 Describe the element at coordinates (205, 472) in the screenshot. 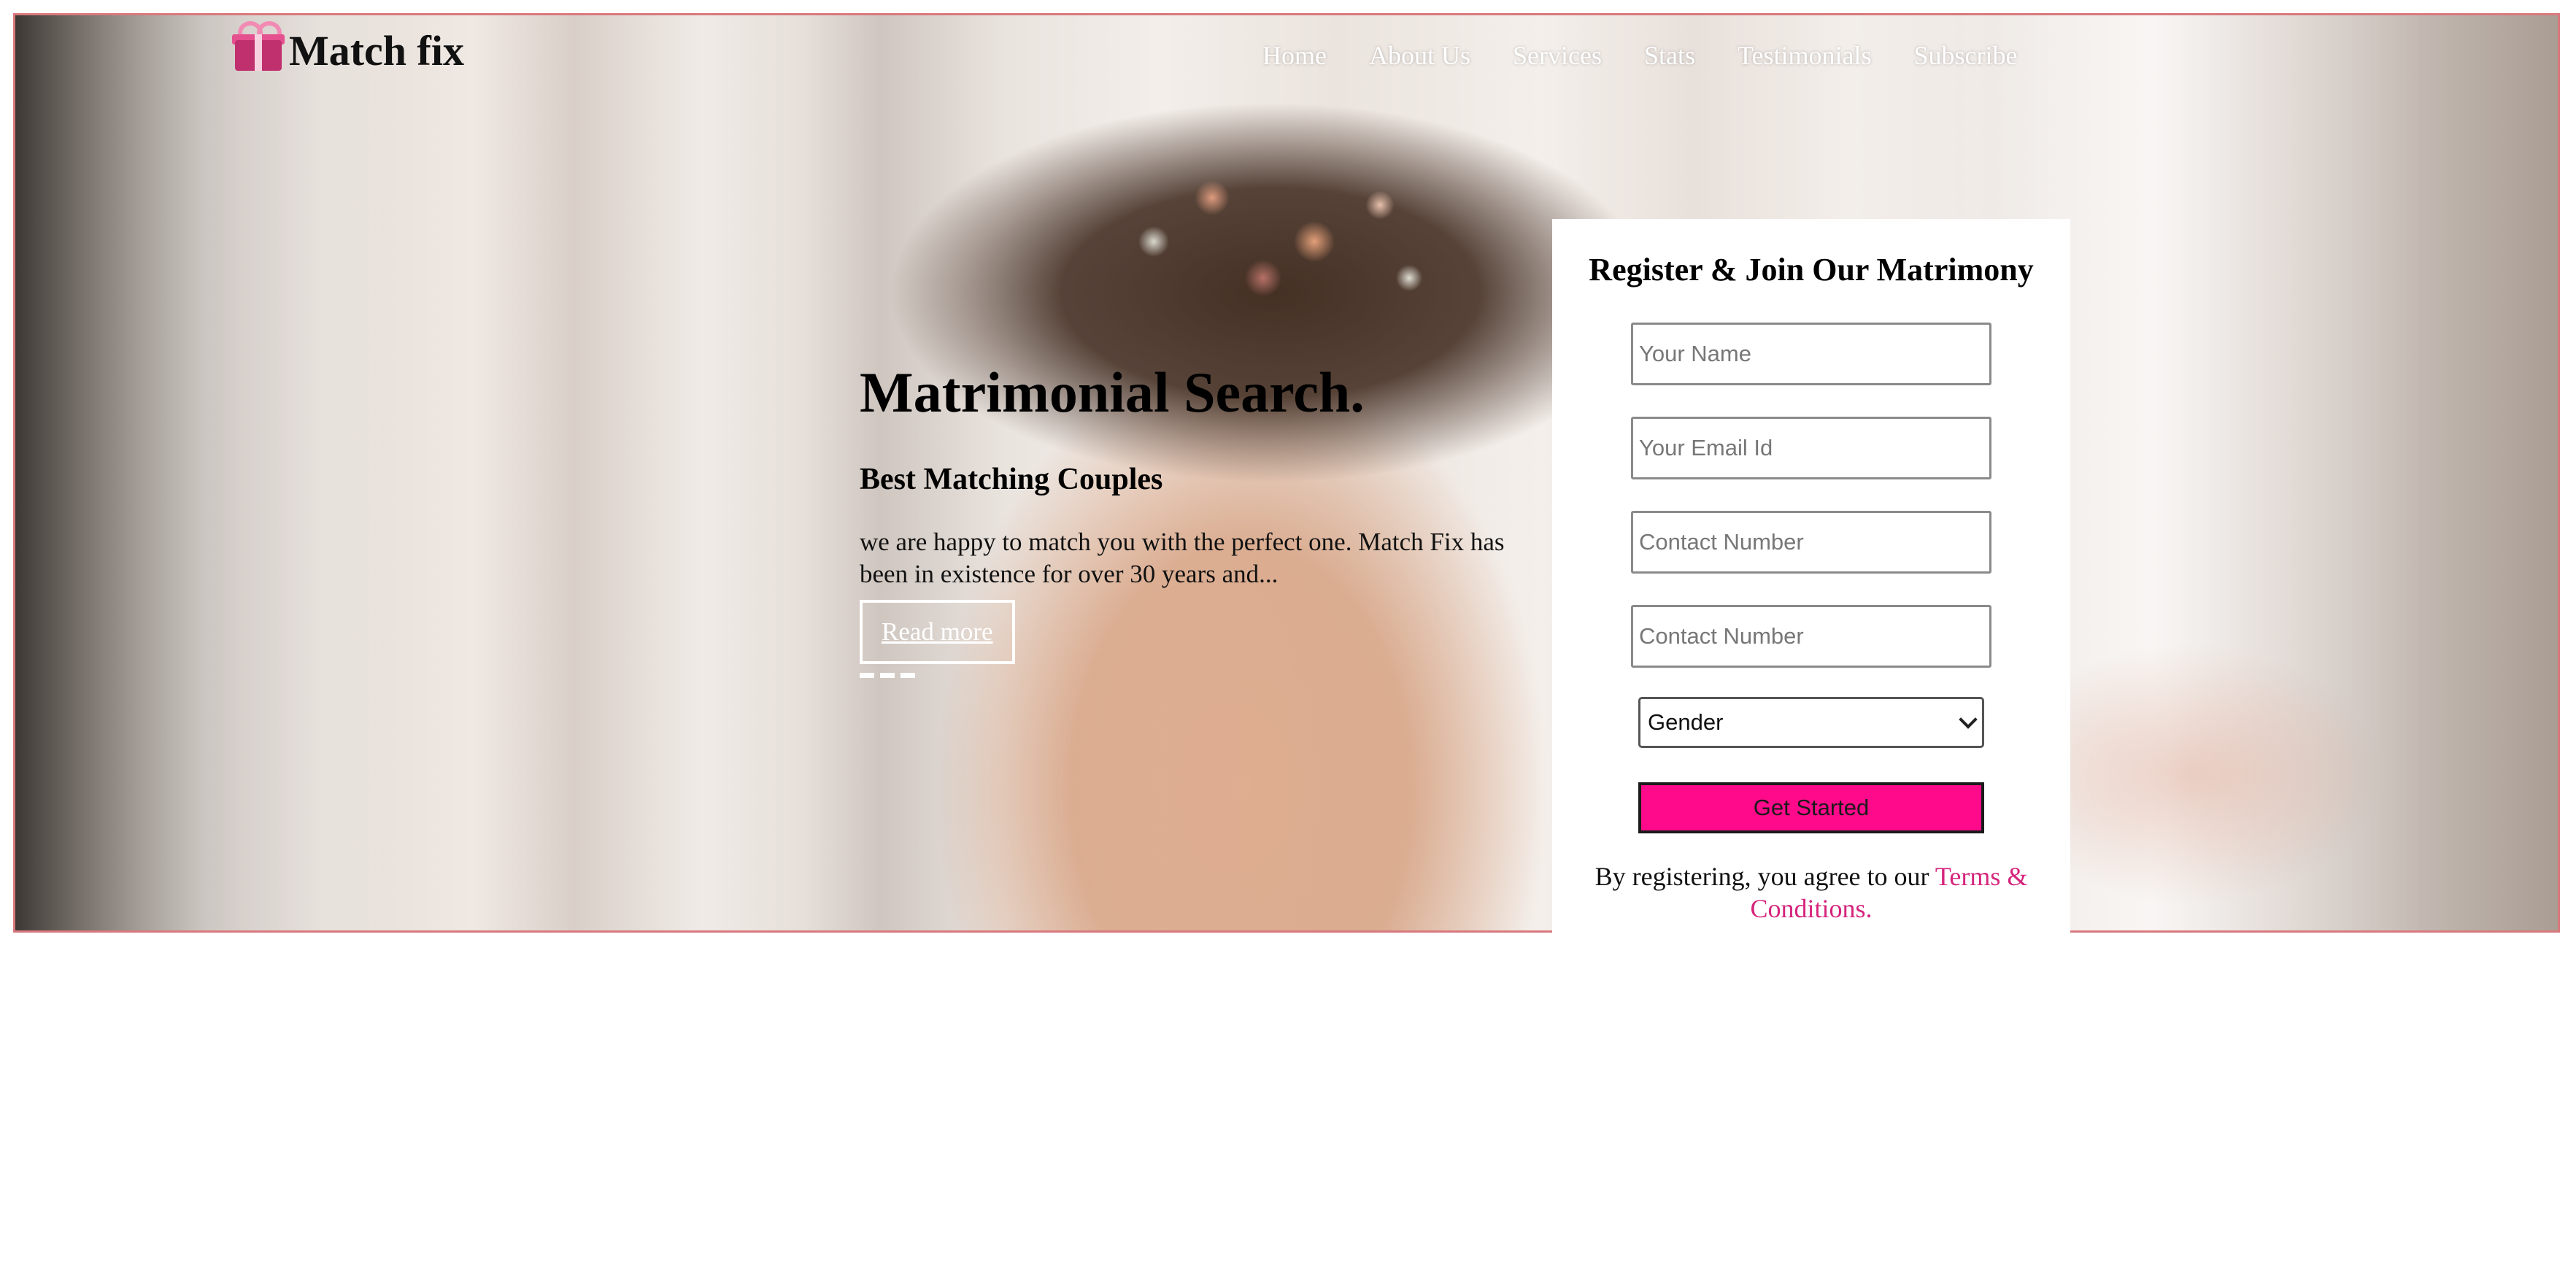

I see `curtain-left` at that location.